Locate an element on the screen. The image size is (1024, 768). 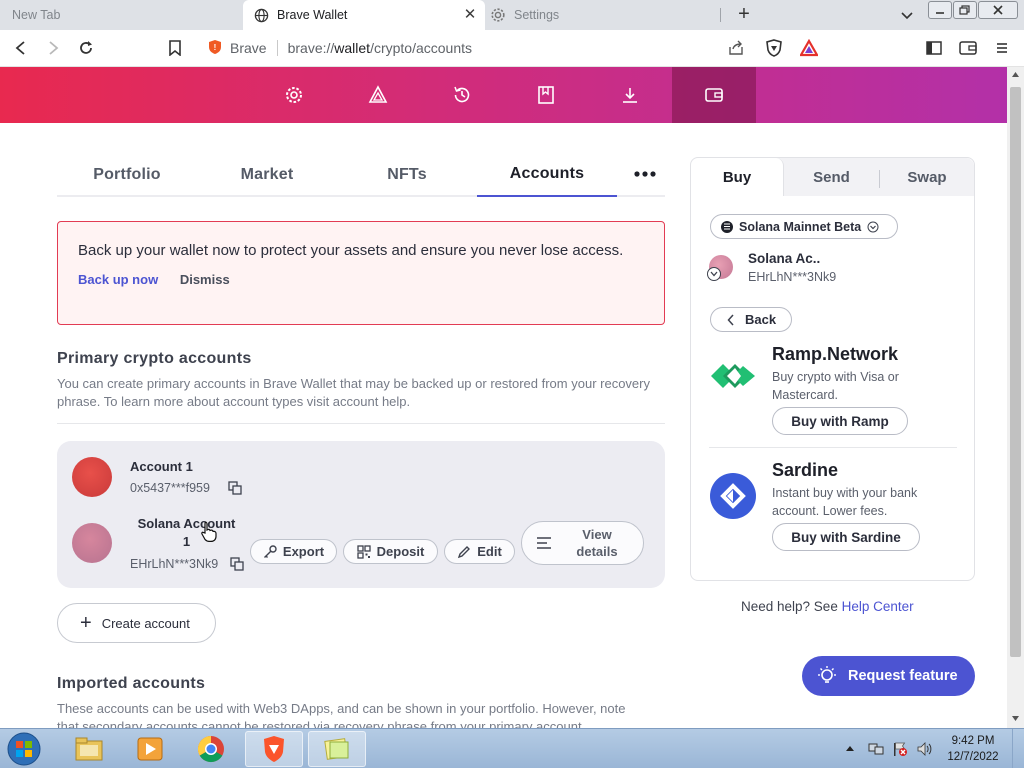
bookmarks-icon is located at coordinates (546, 95).